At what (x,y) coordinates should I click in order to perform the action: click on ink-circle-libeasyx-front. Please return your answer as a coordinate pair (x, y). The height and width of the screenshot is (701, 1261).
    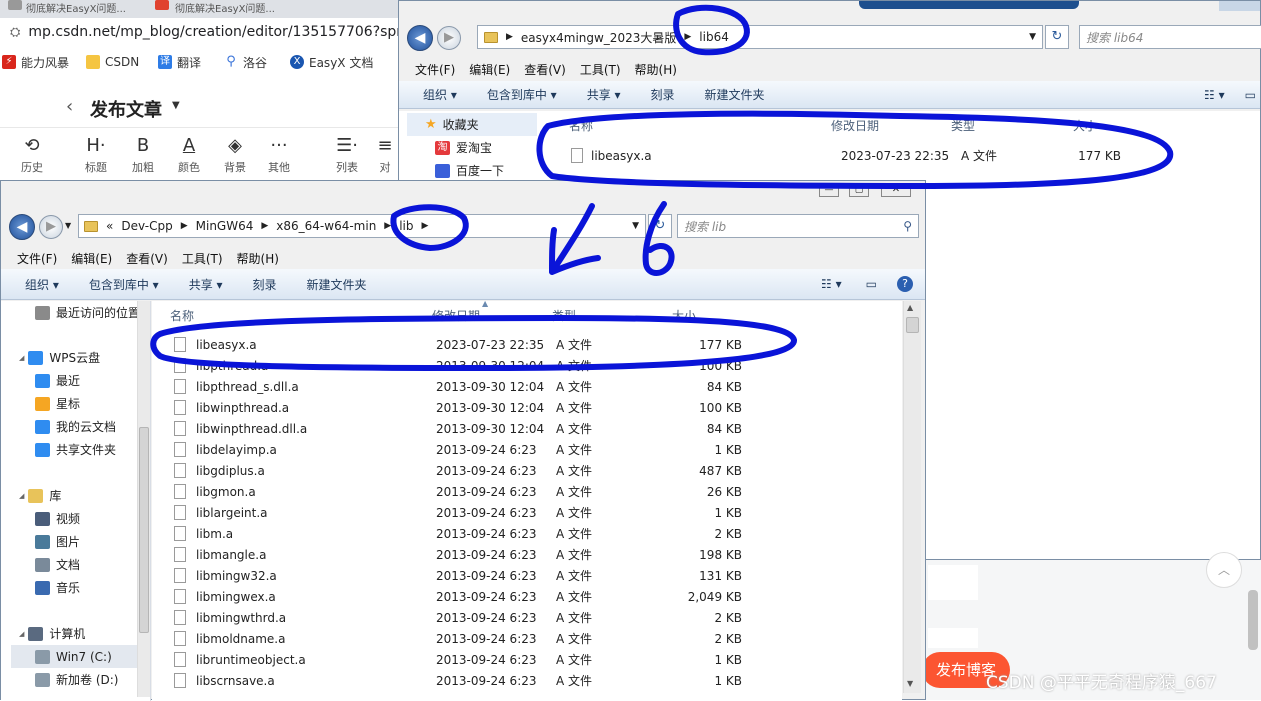
    Looking at the image, I should click on (473, 343).